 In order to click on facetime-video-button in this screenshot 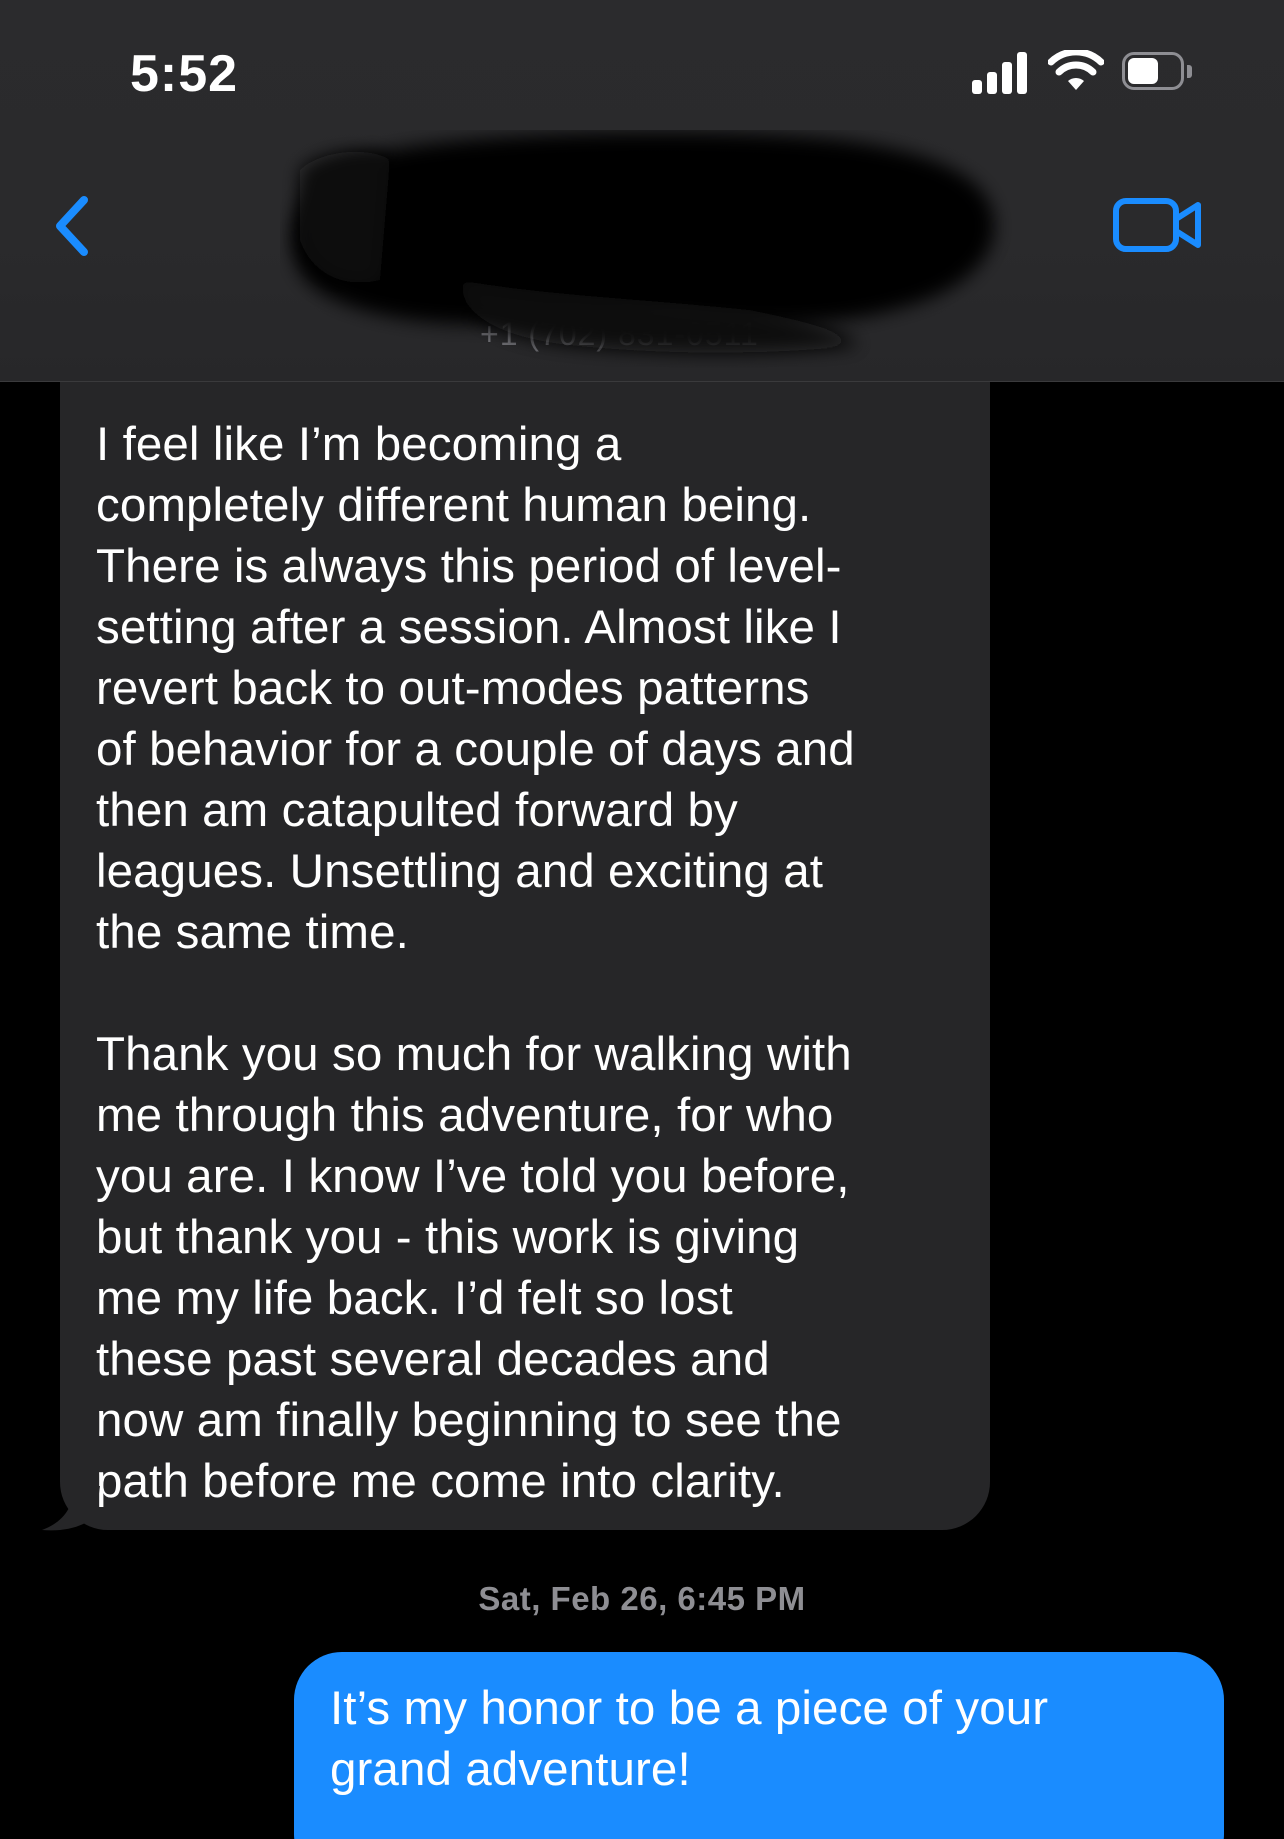, I will do `click(1158, 225)`.